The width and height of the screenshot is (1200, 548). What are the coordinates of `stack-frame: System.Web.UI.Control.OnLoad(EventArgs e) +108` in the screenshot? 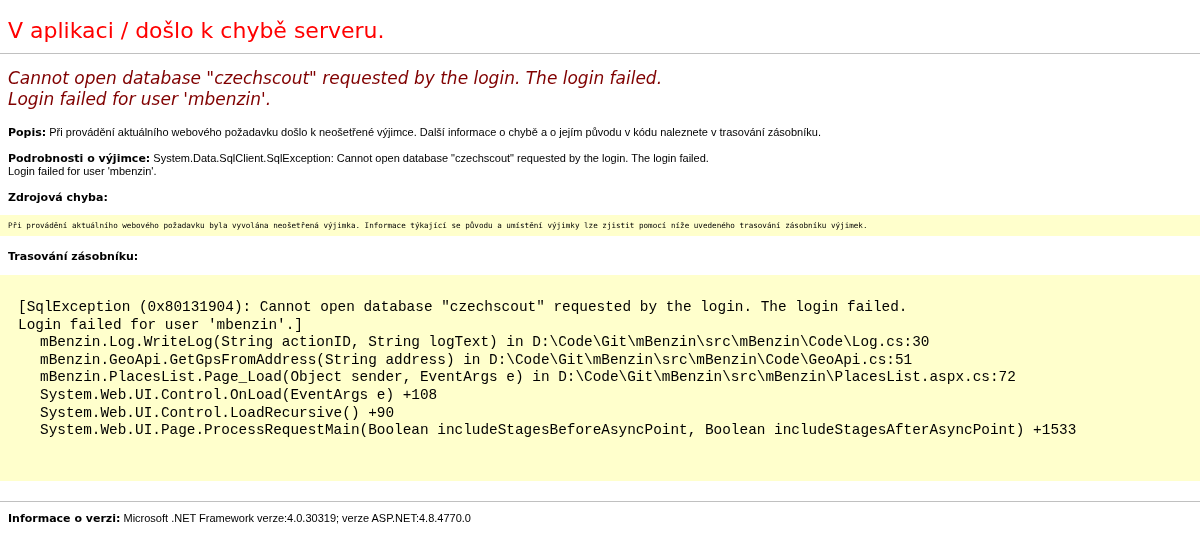 It's located at (239, 394).